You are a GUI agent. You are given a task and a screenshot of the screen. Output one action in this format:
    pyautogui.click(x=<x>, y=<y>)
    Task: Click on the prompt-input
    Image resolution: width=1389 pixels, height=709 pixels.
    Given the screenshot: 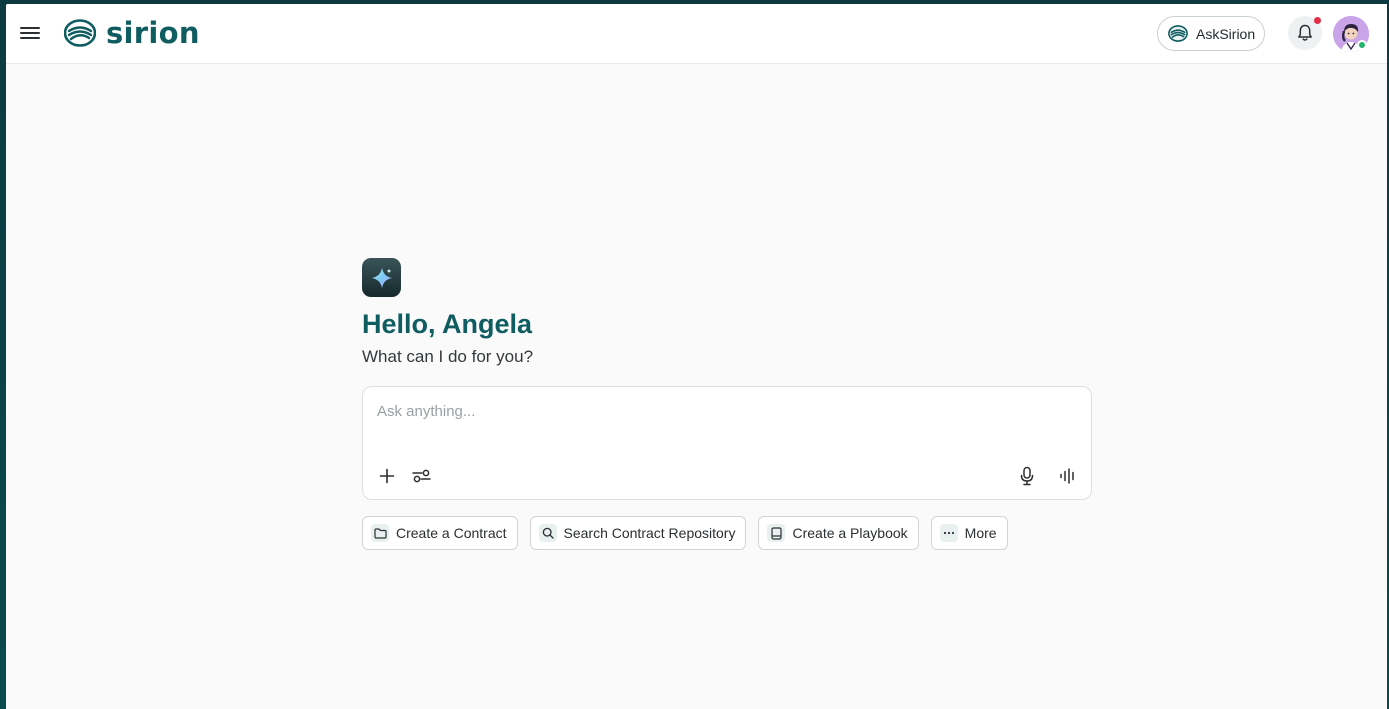 What is the action you would take?
    pyautogui.click(x=722, y=417)
    